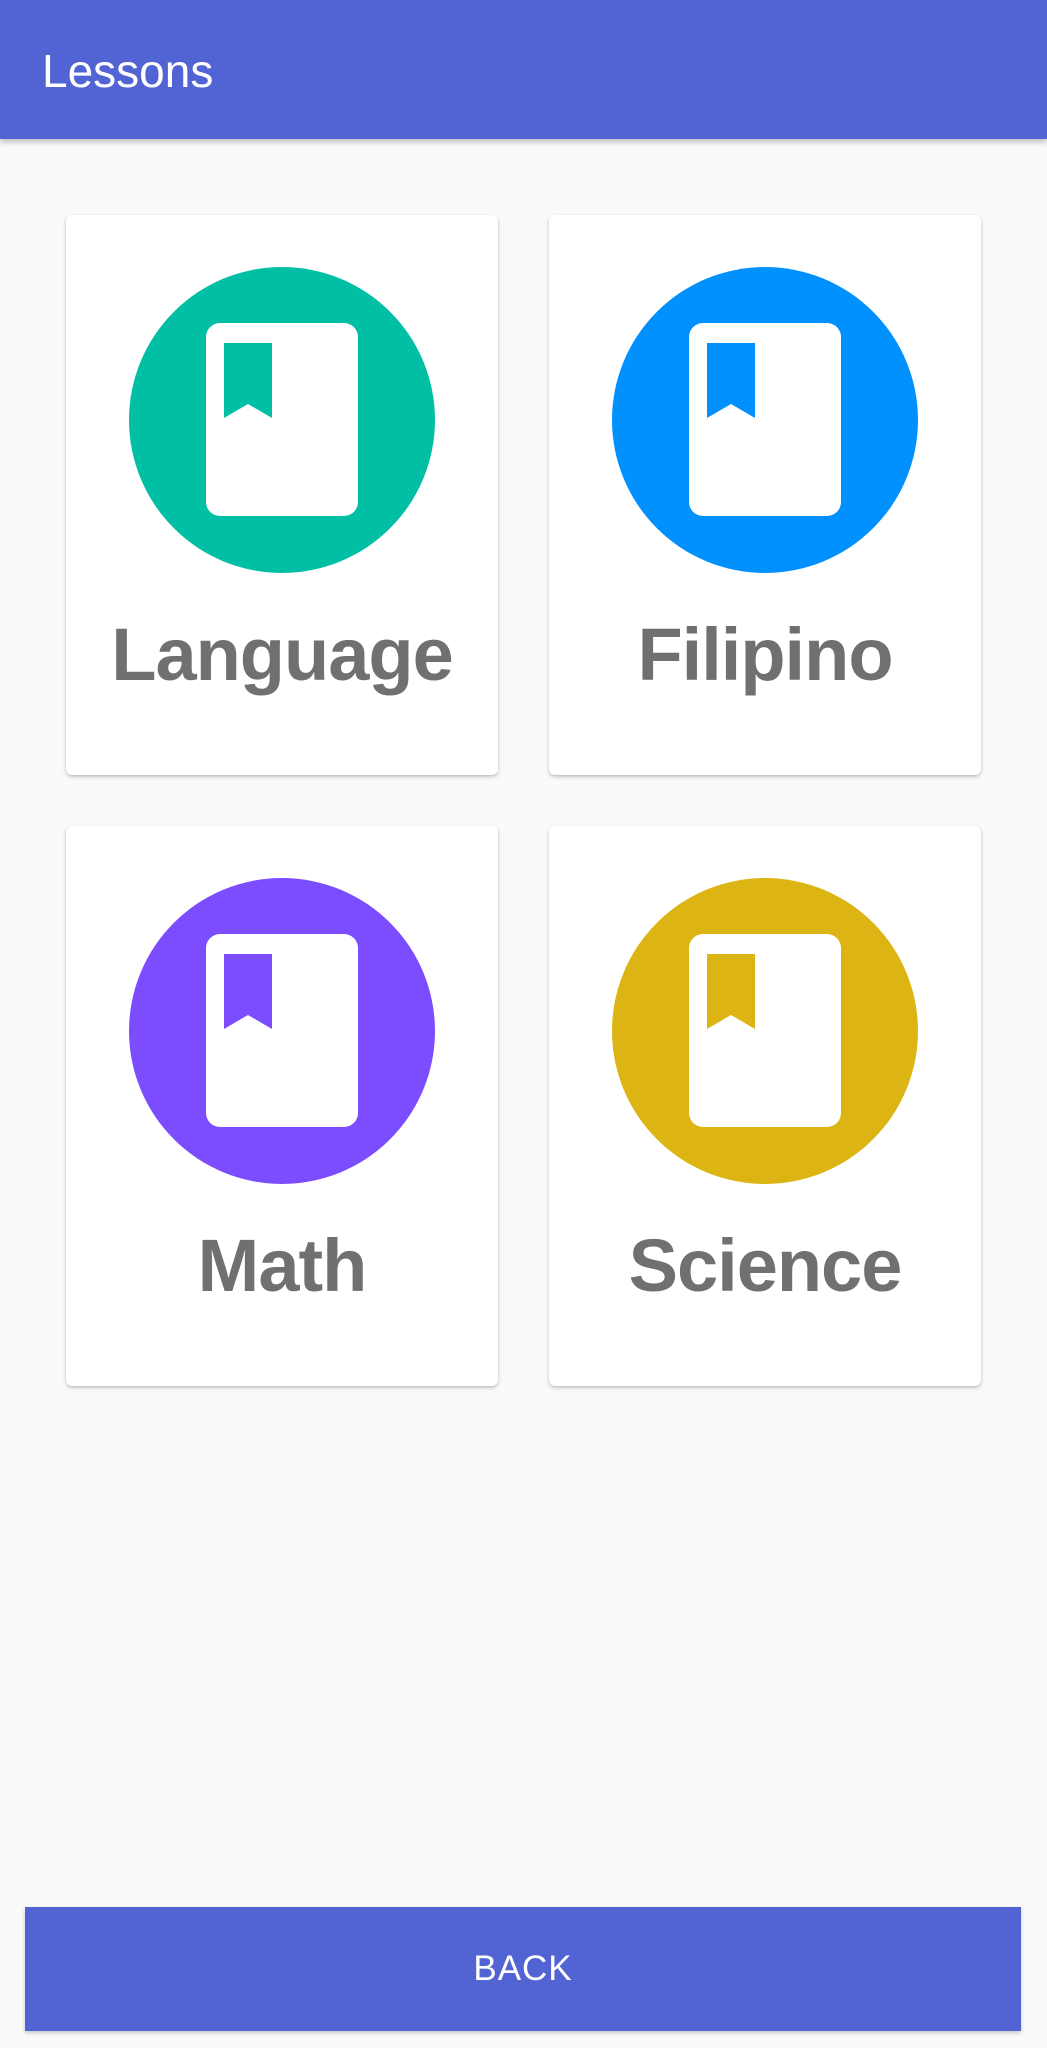 The height and width of the screenshot is (2048, 1047). What do you see at coordinates (523, 1969) in the screenshot?
I see `back-button: BACK` at bounding box center [523, 1969].